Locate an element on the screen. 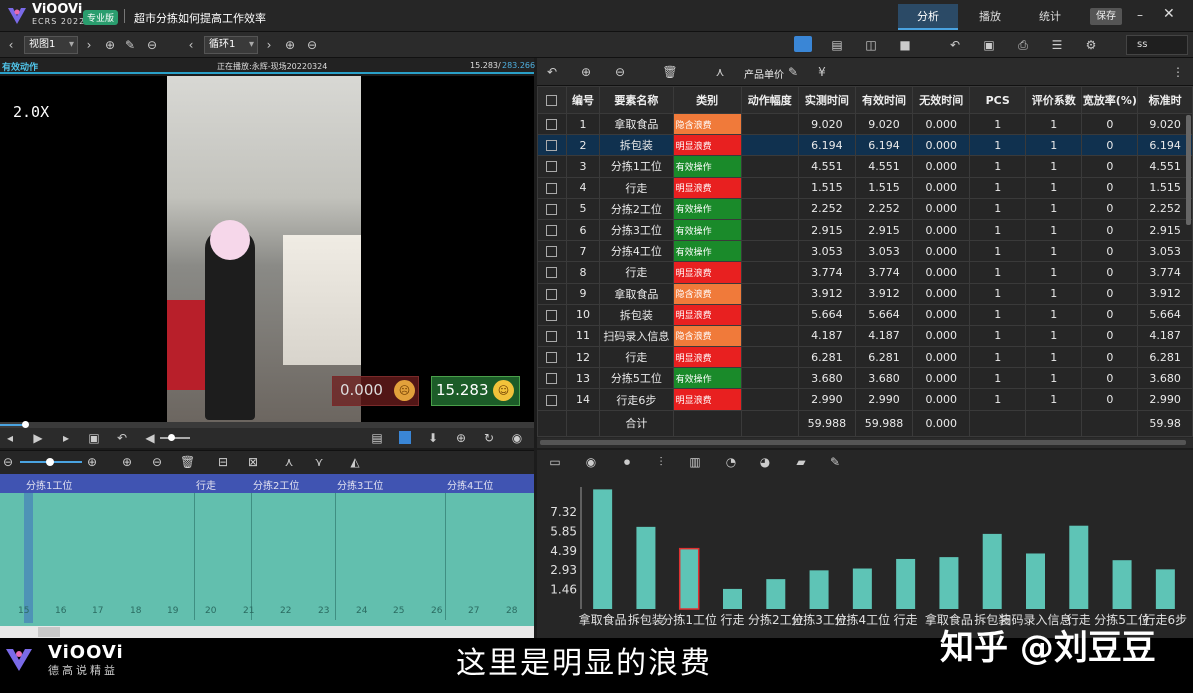  close-icon: ✕ is located at coordinates (1169, 14).